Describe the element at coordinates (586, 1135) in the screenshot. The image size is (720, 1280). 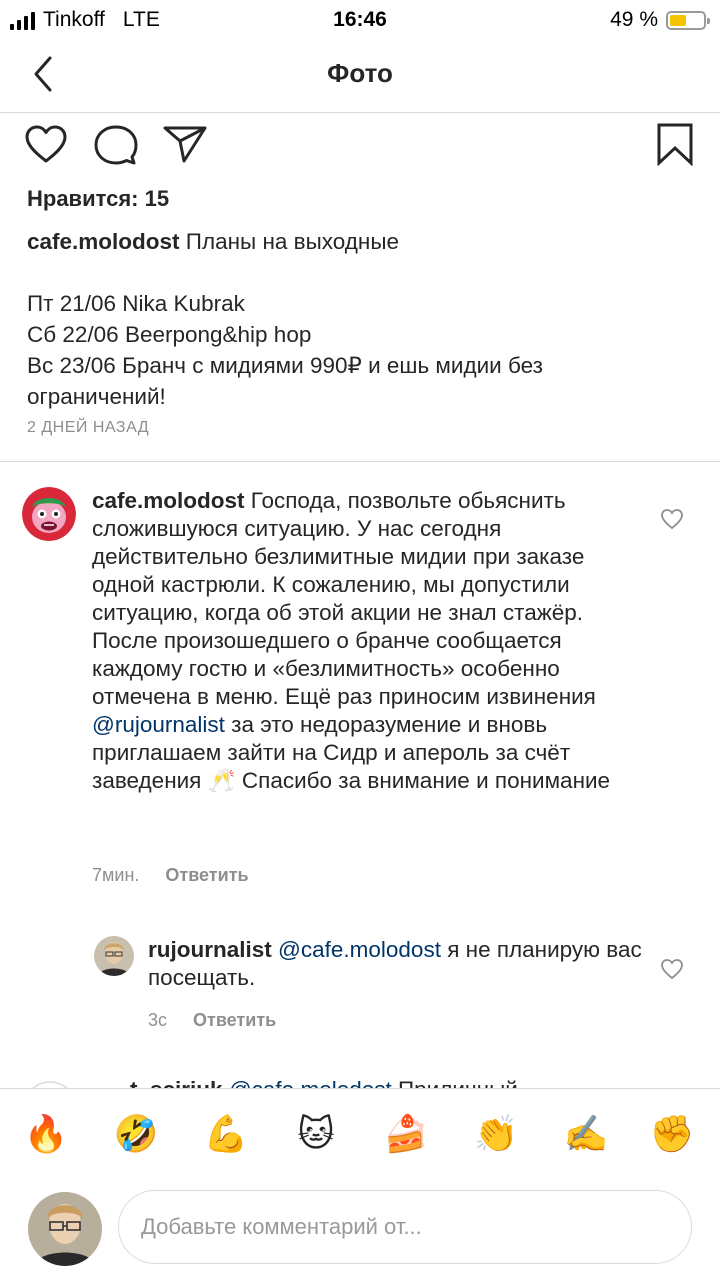
I see `writing-hand-emoji-button: ✍️` at that location.